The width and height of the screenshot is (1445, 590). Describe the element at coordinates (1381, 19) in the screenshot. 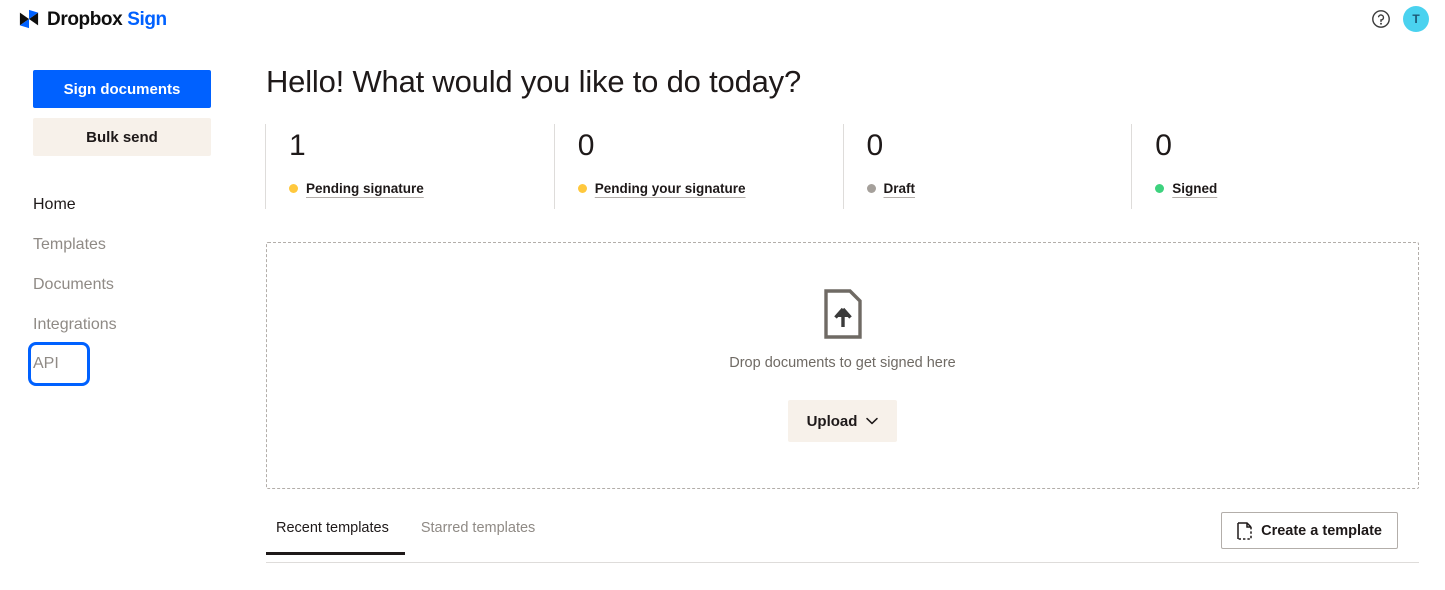

I see `help-circle-icon` at that location.